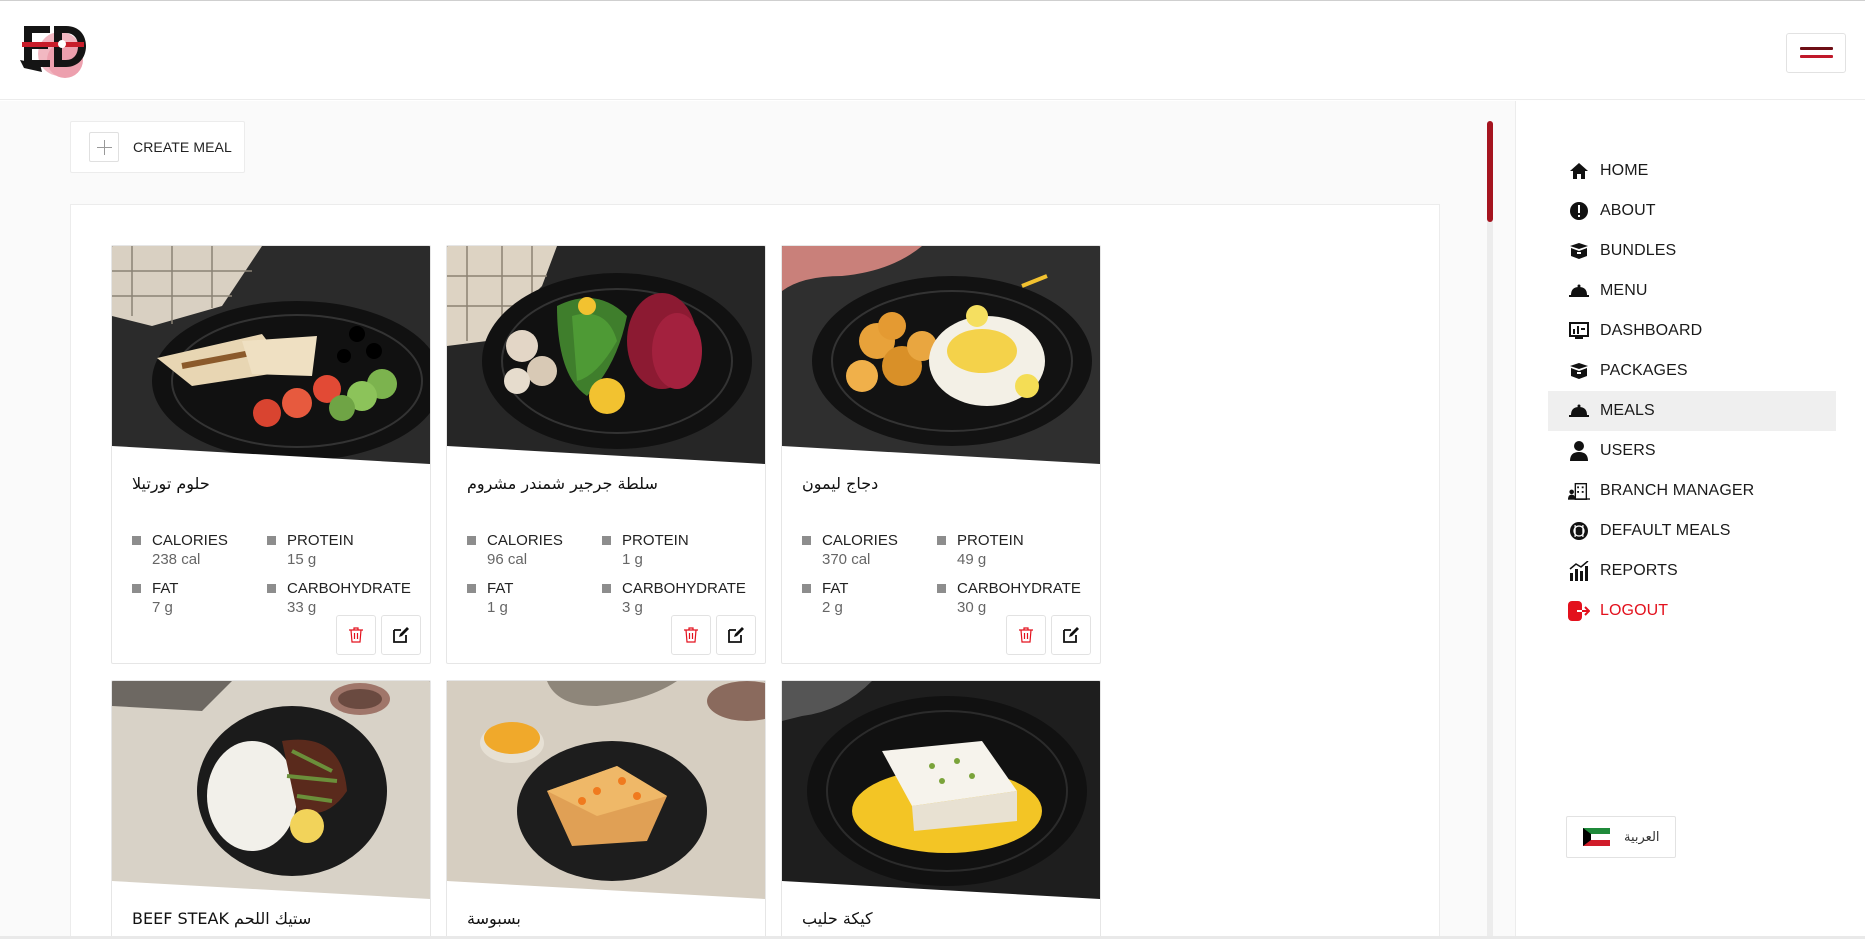 The width and height of the screenshot is (1865, 939). What do you see at coordinates (1692, 531) in the screenshot?
I see `sidebar-item-default-meals: DEFAULT MEALS` at bounding box center [1692, 531].